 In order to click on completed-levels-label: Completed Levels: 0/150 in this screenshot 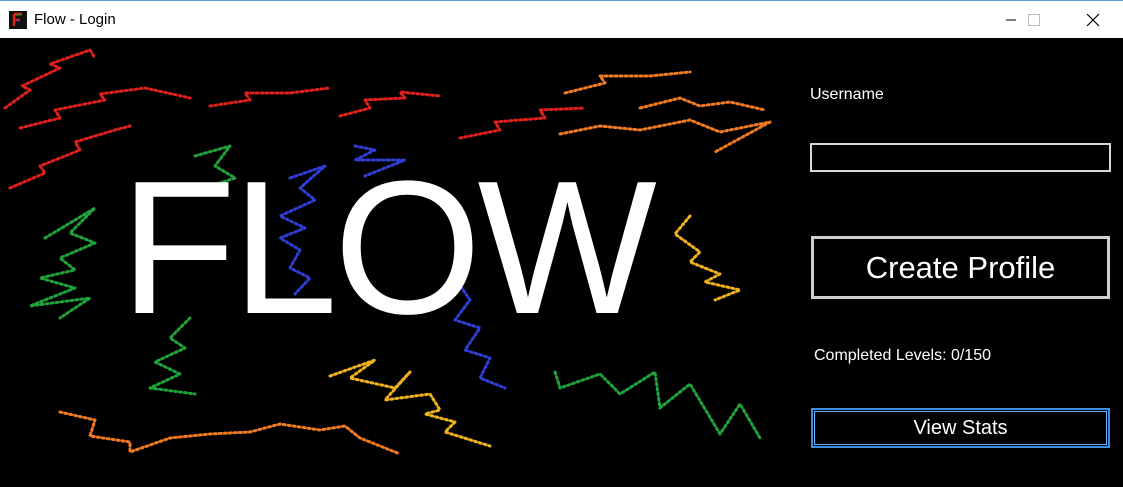, I will do `click(902, 355)`.